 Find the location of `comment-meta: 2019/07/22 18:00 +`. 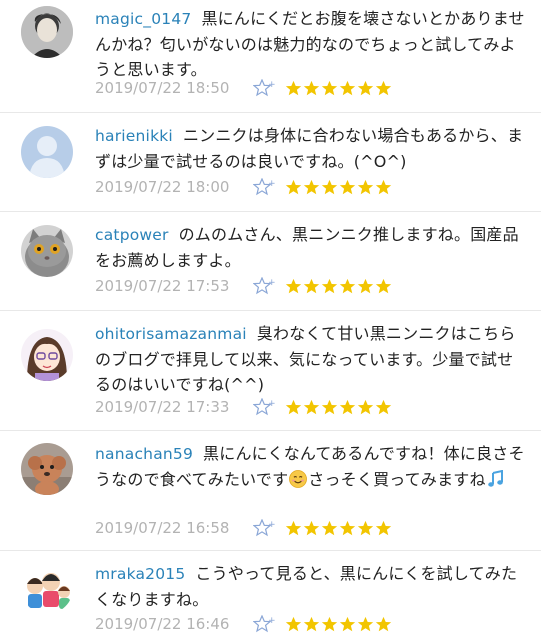

comment-meta: 2019/07/22 18:00 + is located at coordinates (243, 187).